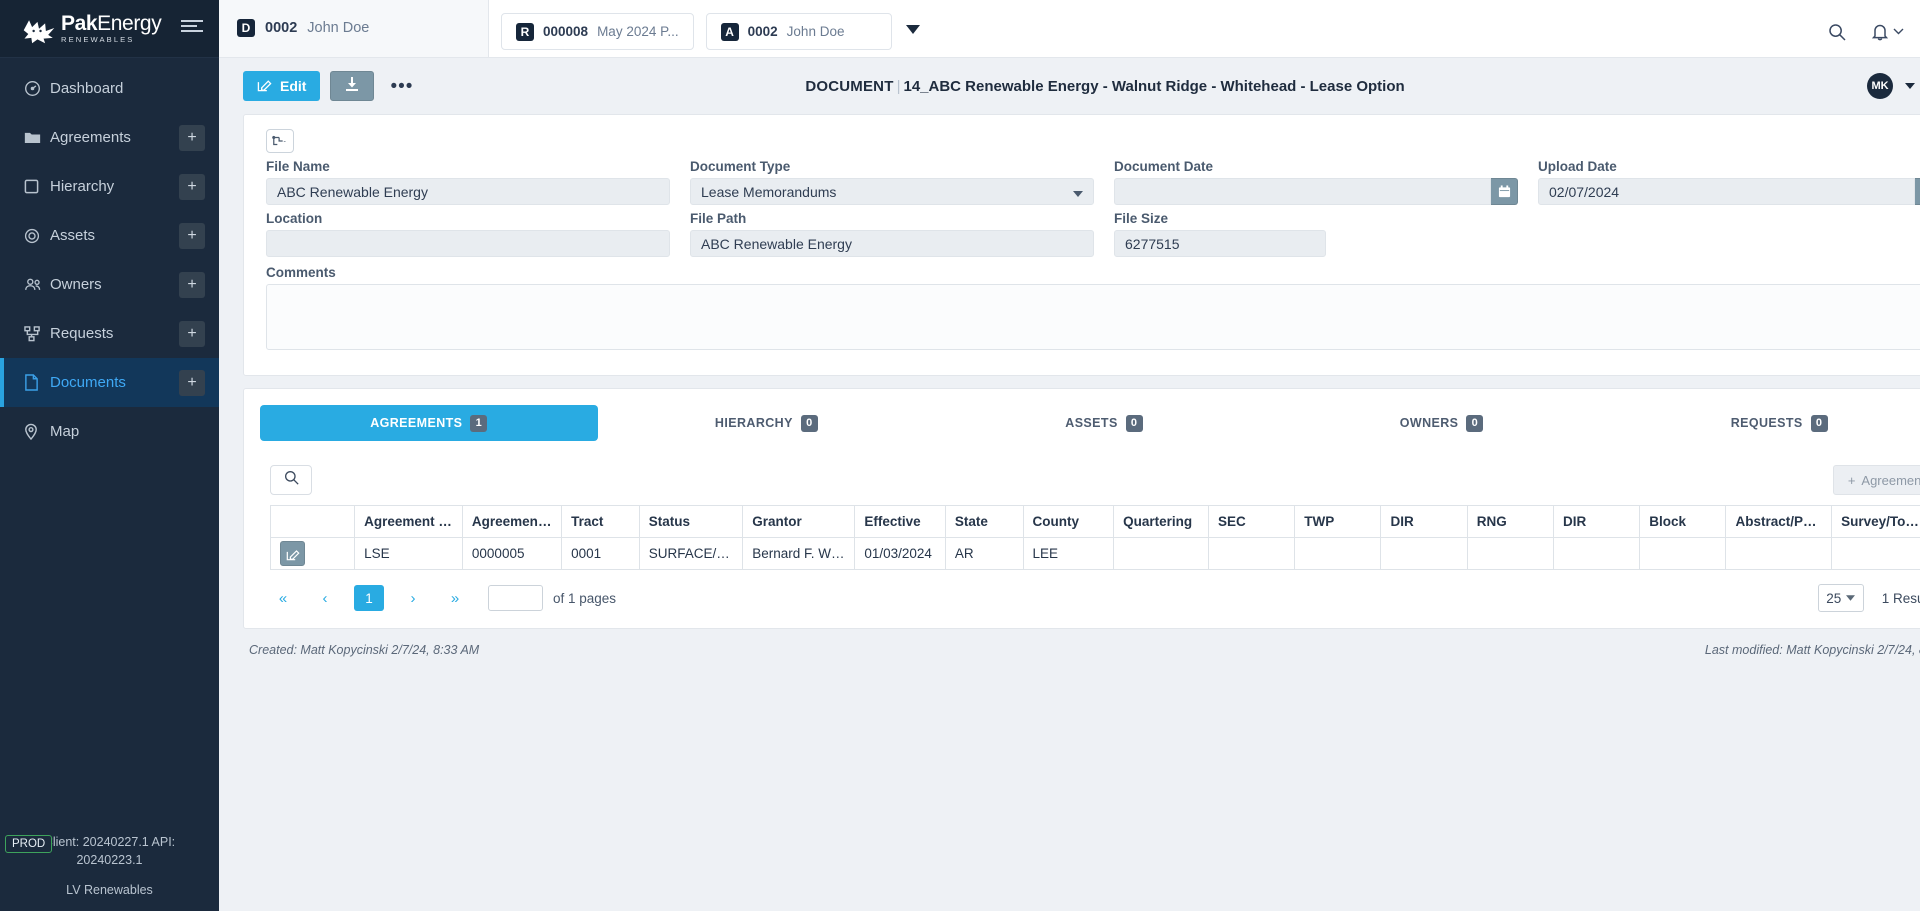  Describe the element at coordinates (192, 333) in the screenshot. I see `add-request-button: +` at that location.